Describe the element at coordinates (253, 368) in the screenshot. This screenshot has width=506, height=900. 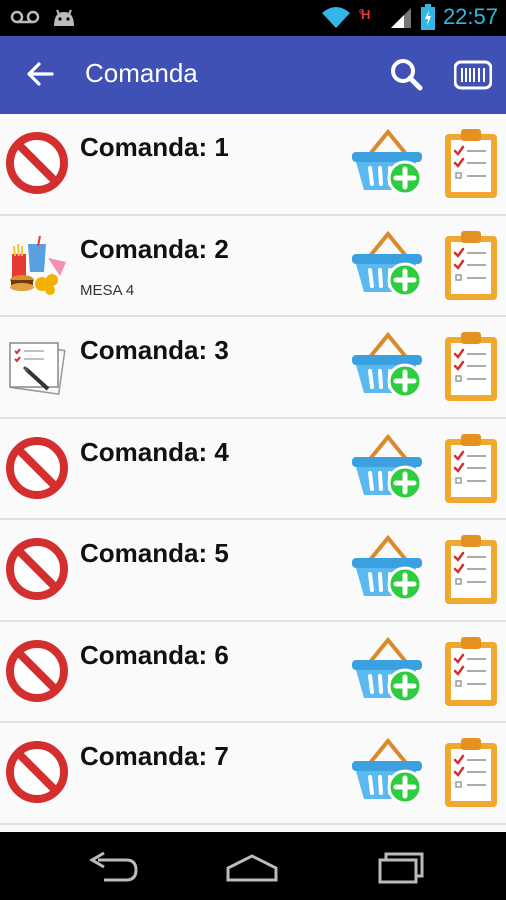
I see `comanda-row: Comanda: 3` at that location.